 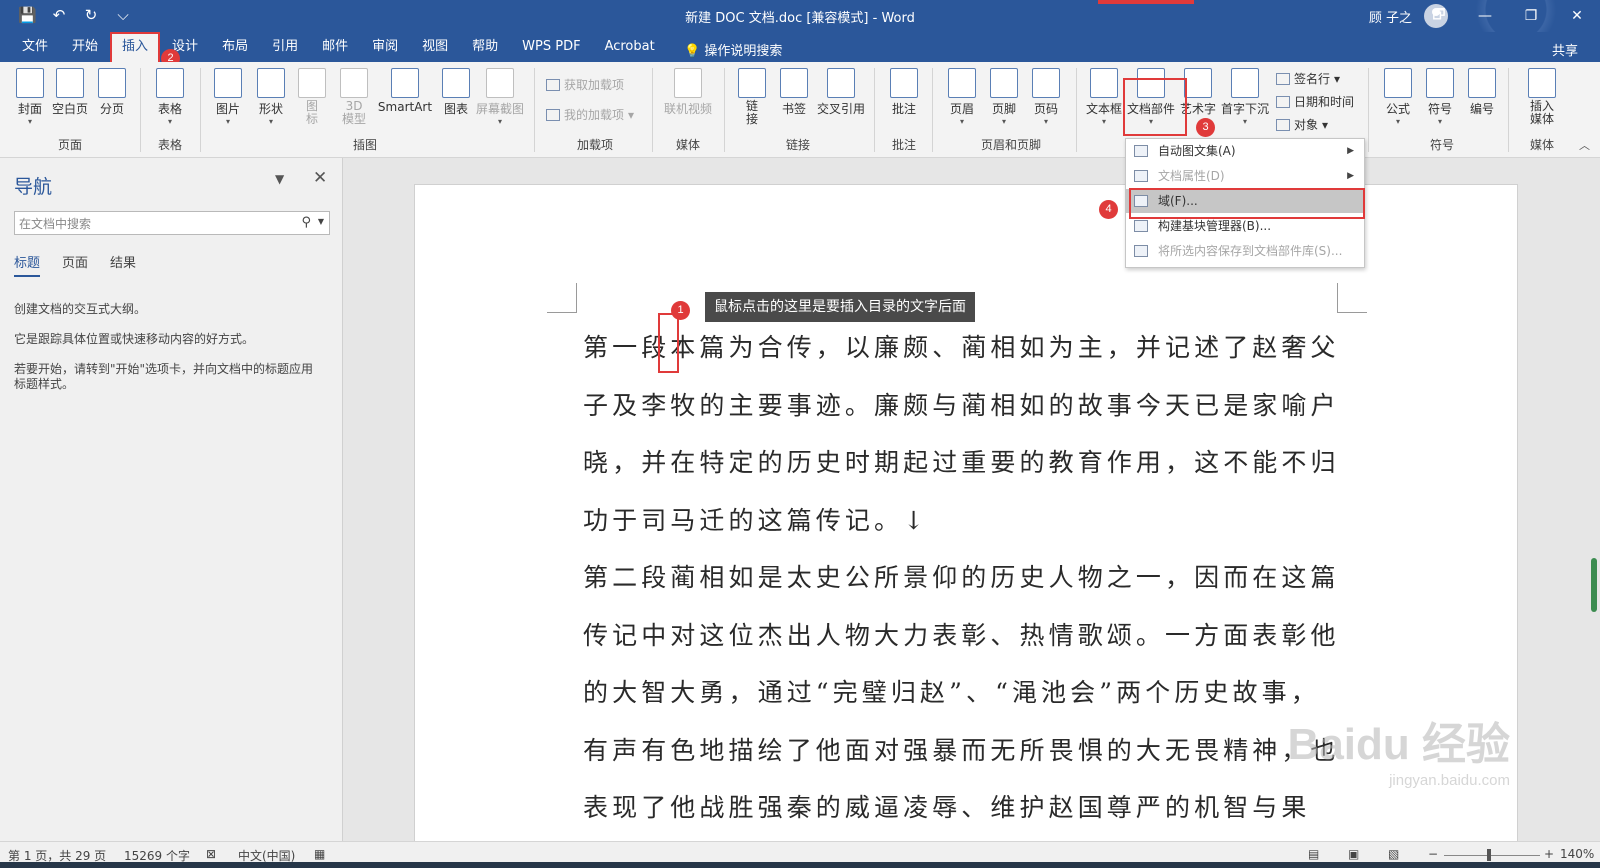 What do you see at coordinates (112, 92) in the screenshot?
I see `page-break-button: 分页` at bounding box center [112, 92].